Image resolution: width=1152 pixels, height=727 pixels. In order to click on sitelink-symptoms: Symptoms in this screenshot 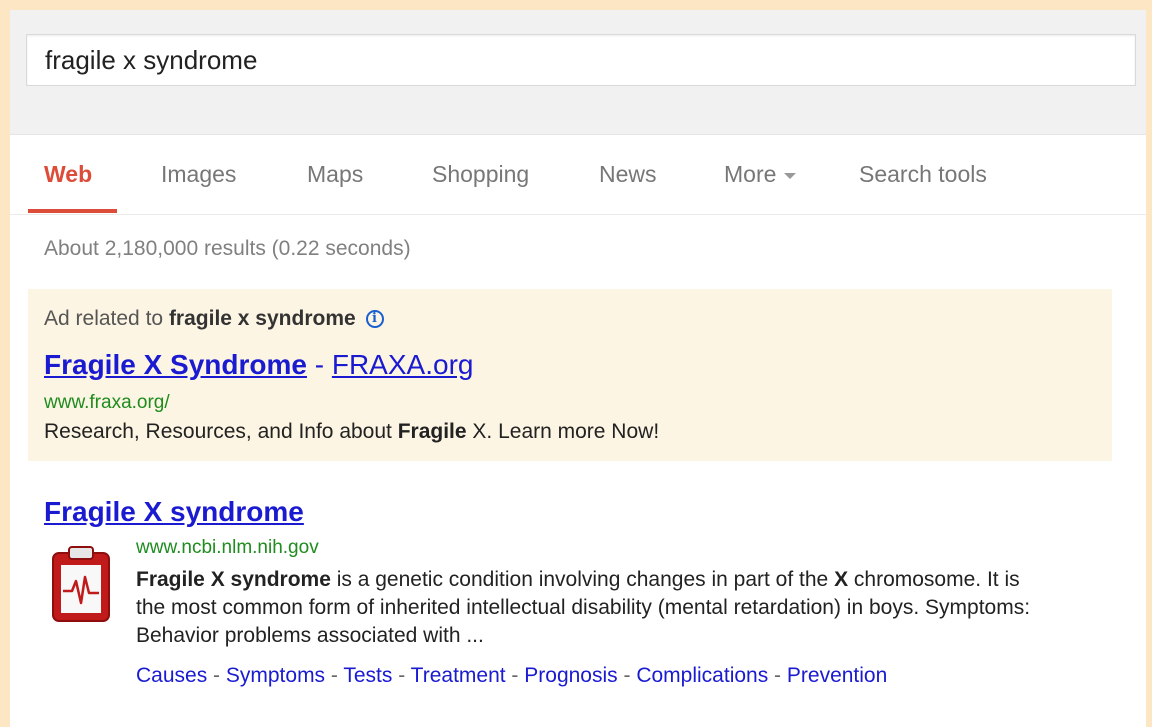, I will do `click(275, 675)`.